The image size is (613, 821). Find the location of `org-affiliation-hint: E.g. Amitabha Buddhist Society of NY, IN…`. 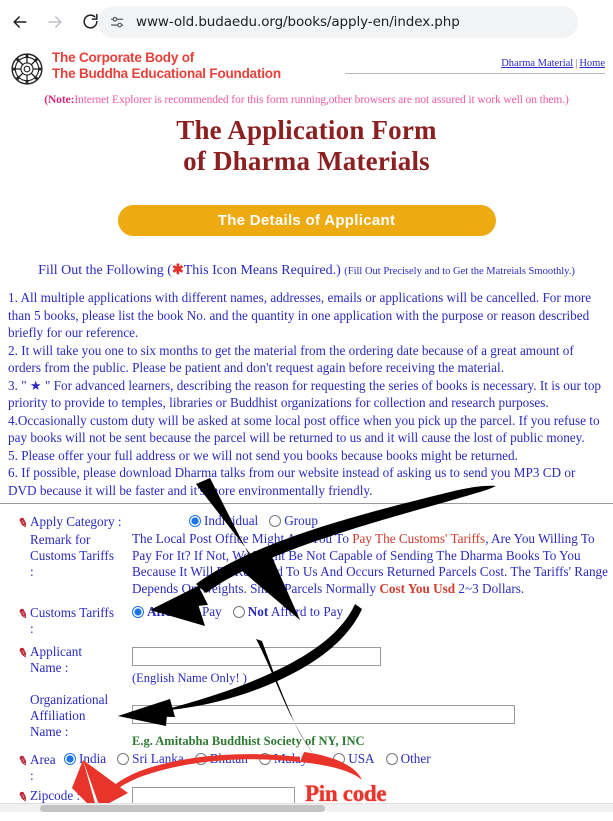

org-affiliation-hint: E.g. Amitabha Buddhist Society of NY, IN… is located at coordinates (248, 741).